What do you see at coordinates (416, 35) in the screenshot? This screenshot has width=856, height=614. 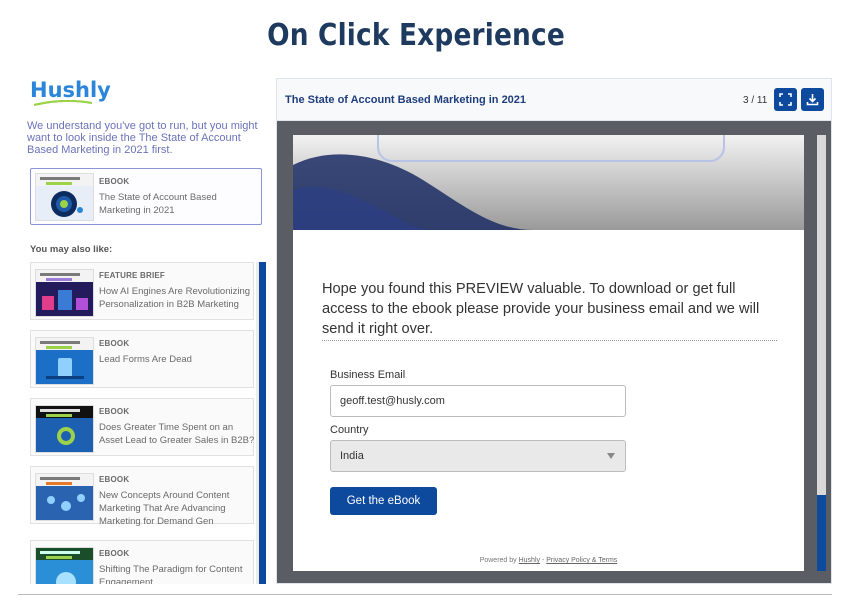 I see `page-heading: On Click Experience` at bounding box center [416, 35].